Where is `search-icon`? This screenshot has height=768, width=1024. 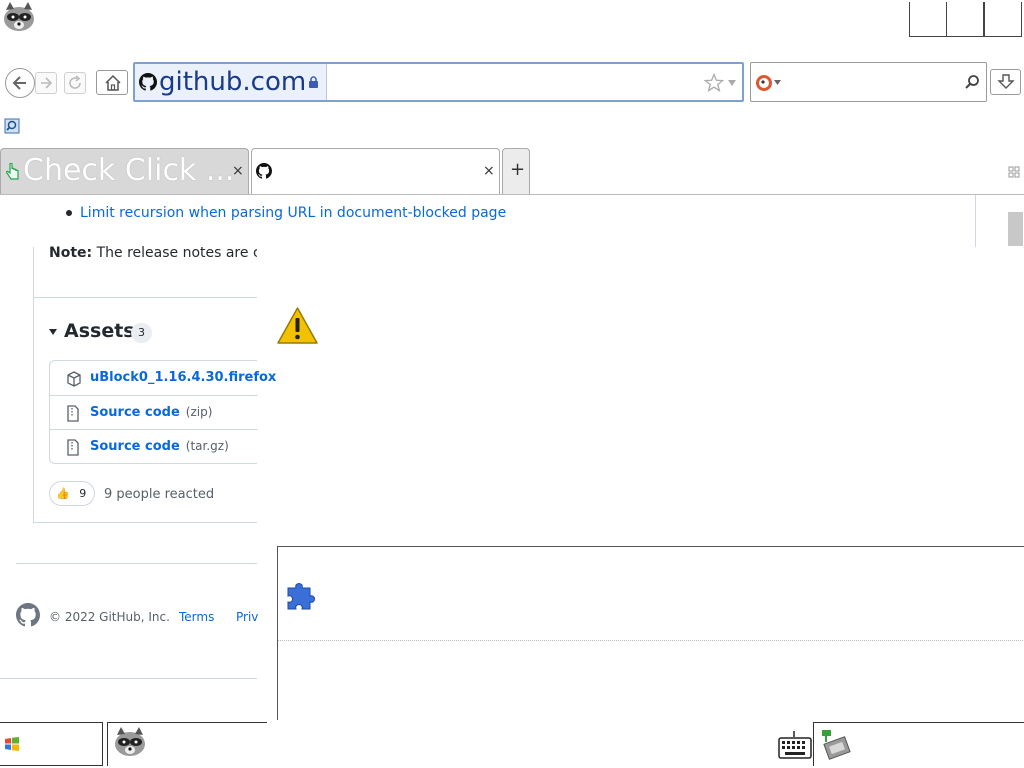
search-icon is located at coordinates (972, 82).